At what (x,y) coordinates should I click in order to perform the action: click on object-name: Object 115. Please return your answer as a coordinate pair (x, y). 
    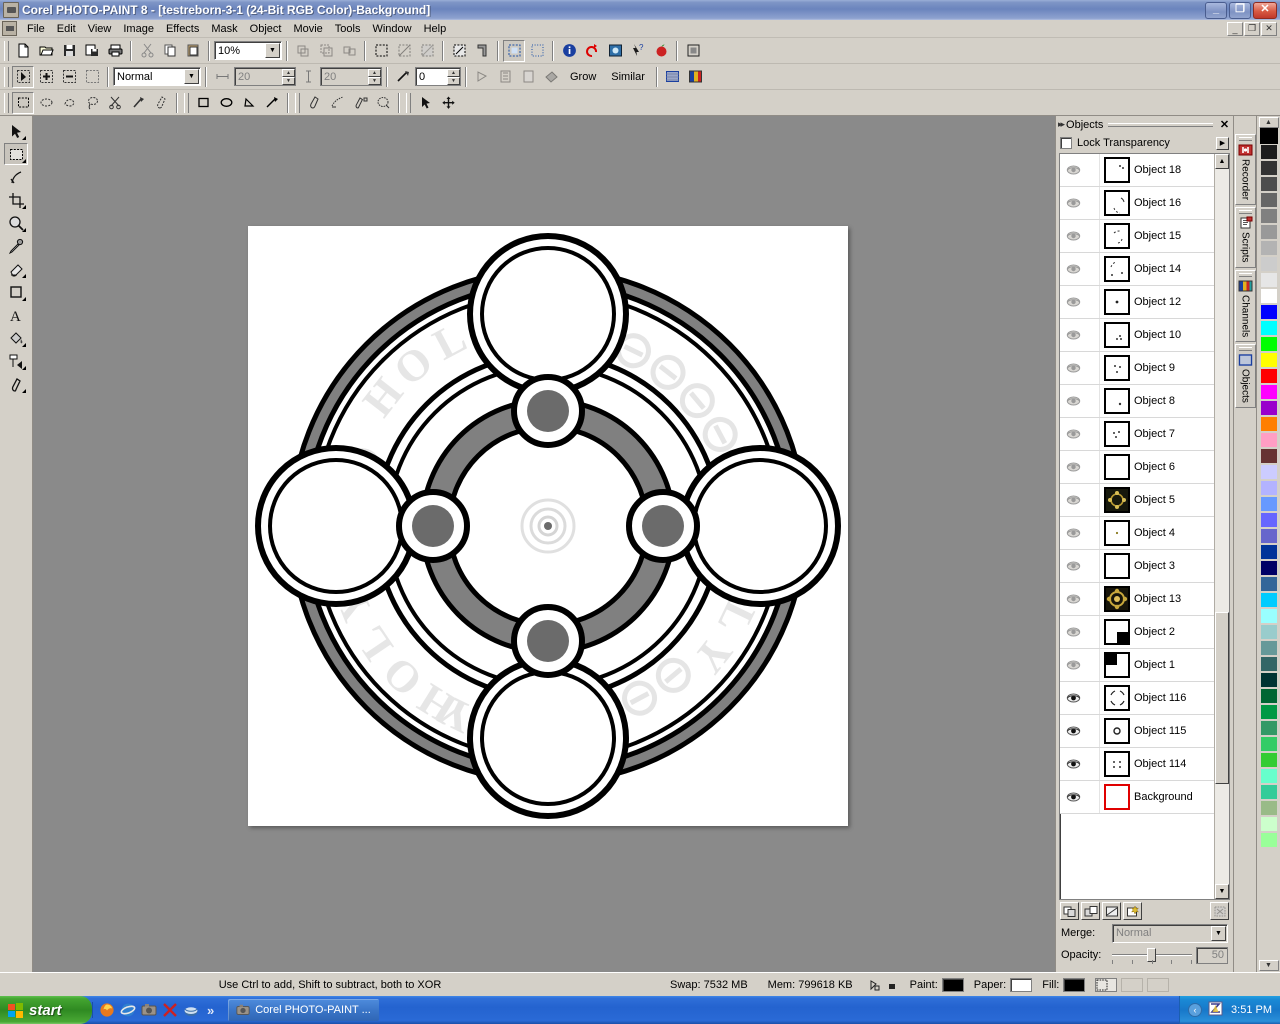
    Looking at the image, I should click on (1160, 731).